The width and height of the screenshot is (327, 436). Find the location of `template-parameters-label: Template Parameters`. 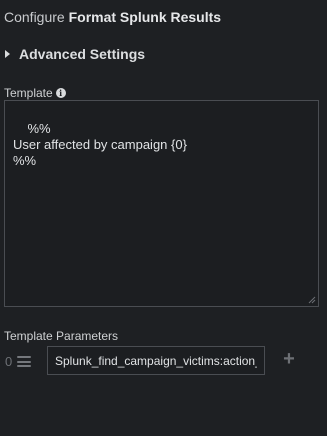

template-parameters-label: Template Parameters is located at coordinates (61, 336).